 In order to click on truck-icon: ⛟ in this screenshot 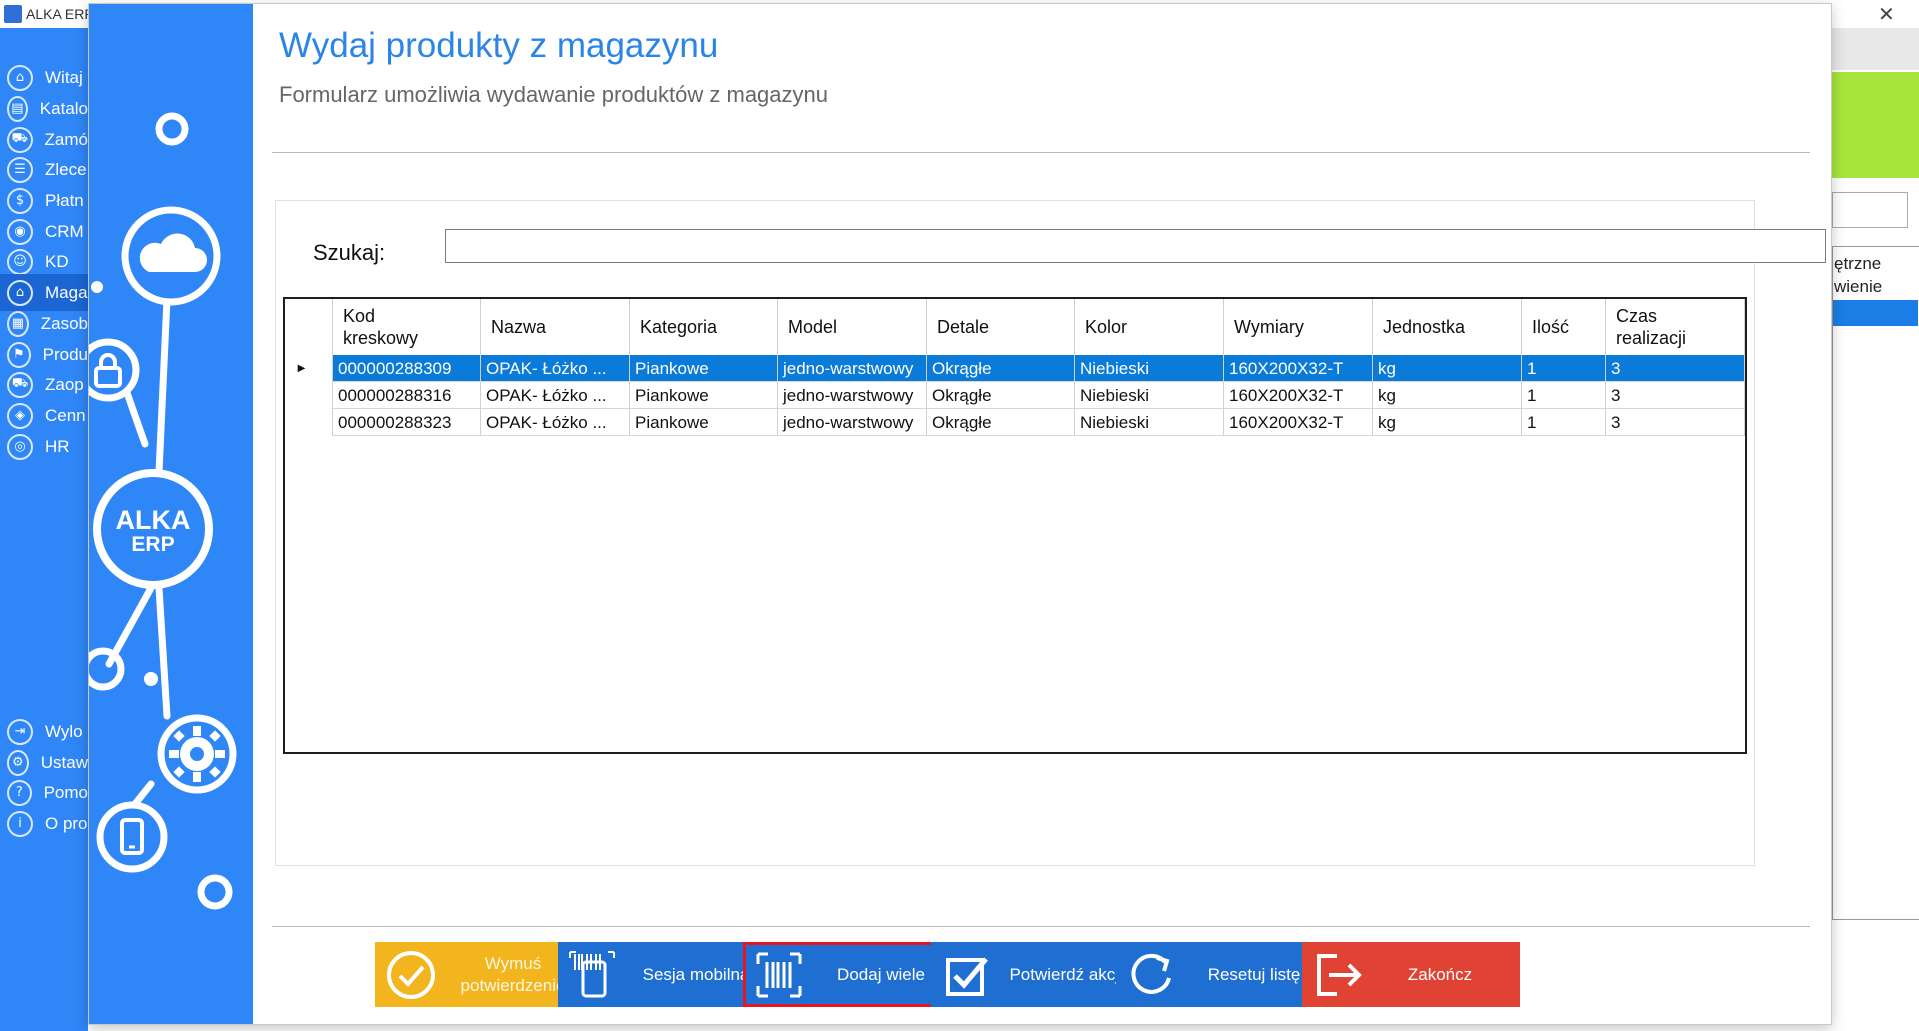, I will do `click(20, 384)`.